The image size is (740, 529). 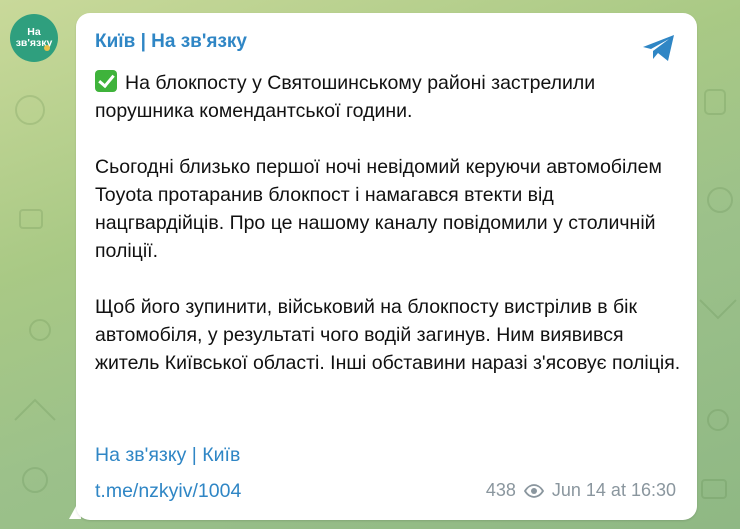 I want to click on channel-avatar: На зв'язку, so click(x=34, y=38).